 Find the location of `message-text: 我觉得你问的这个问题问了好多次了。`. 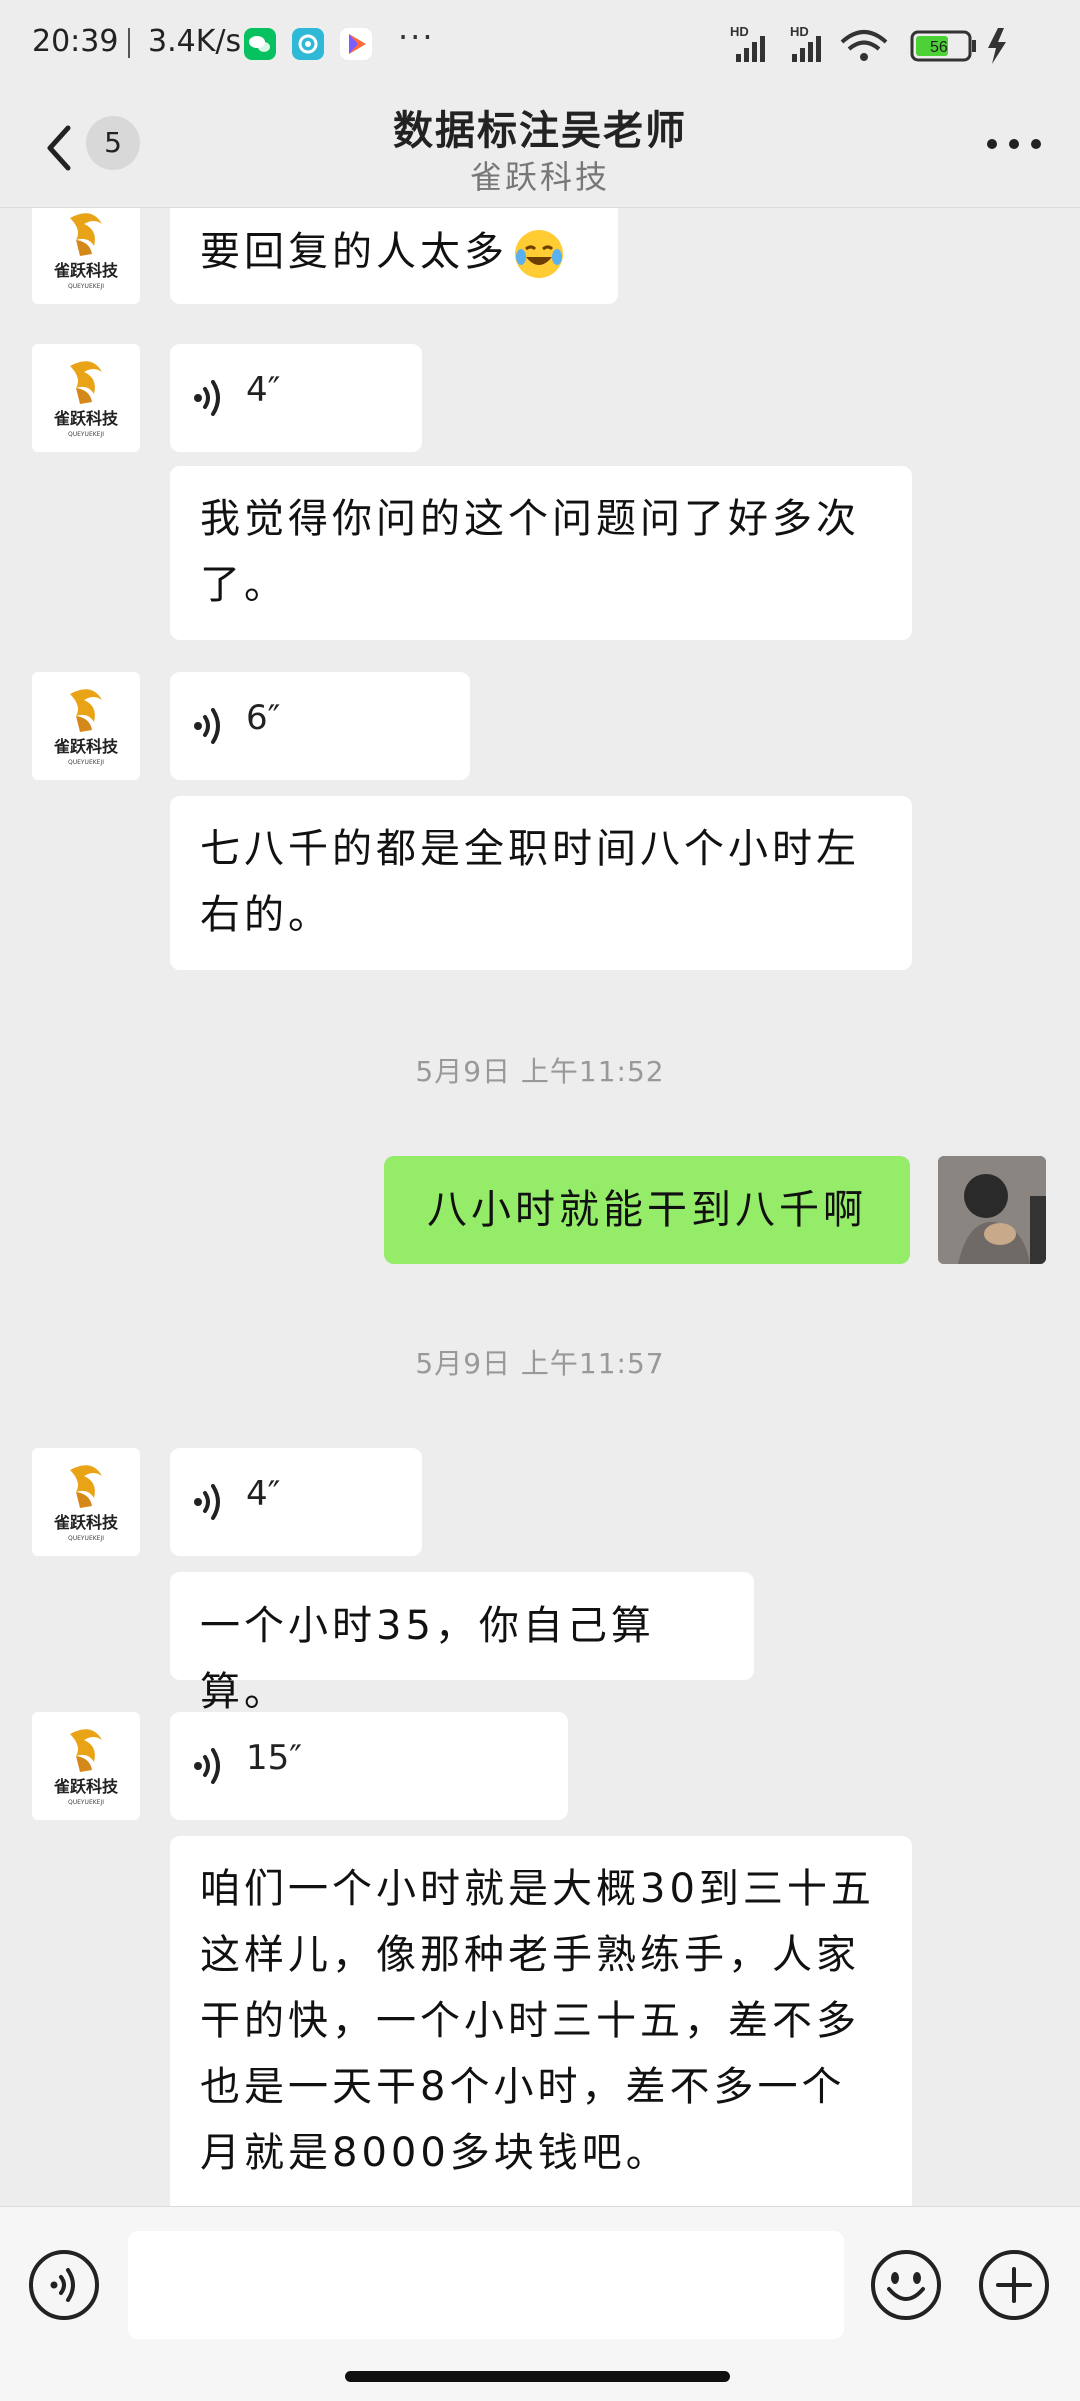

message-text: 我觉得你问的这个问题问了好多次了。 is located at coordinates (530, 552).